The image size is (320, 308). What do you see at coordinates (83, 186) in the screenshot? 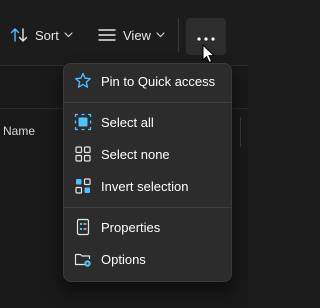
I see `invert-selection-icon` at bounding box center [83, 186].